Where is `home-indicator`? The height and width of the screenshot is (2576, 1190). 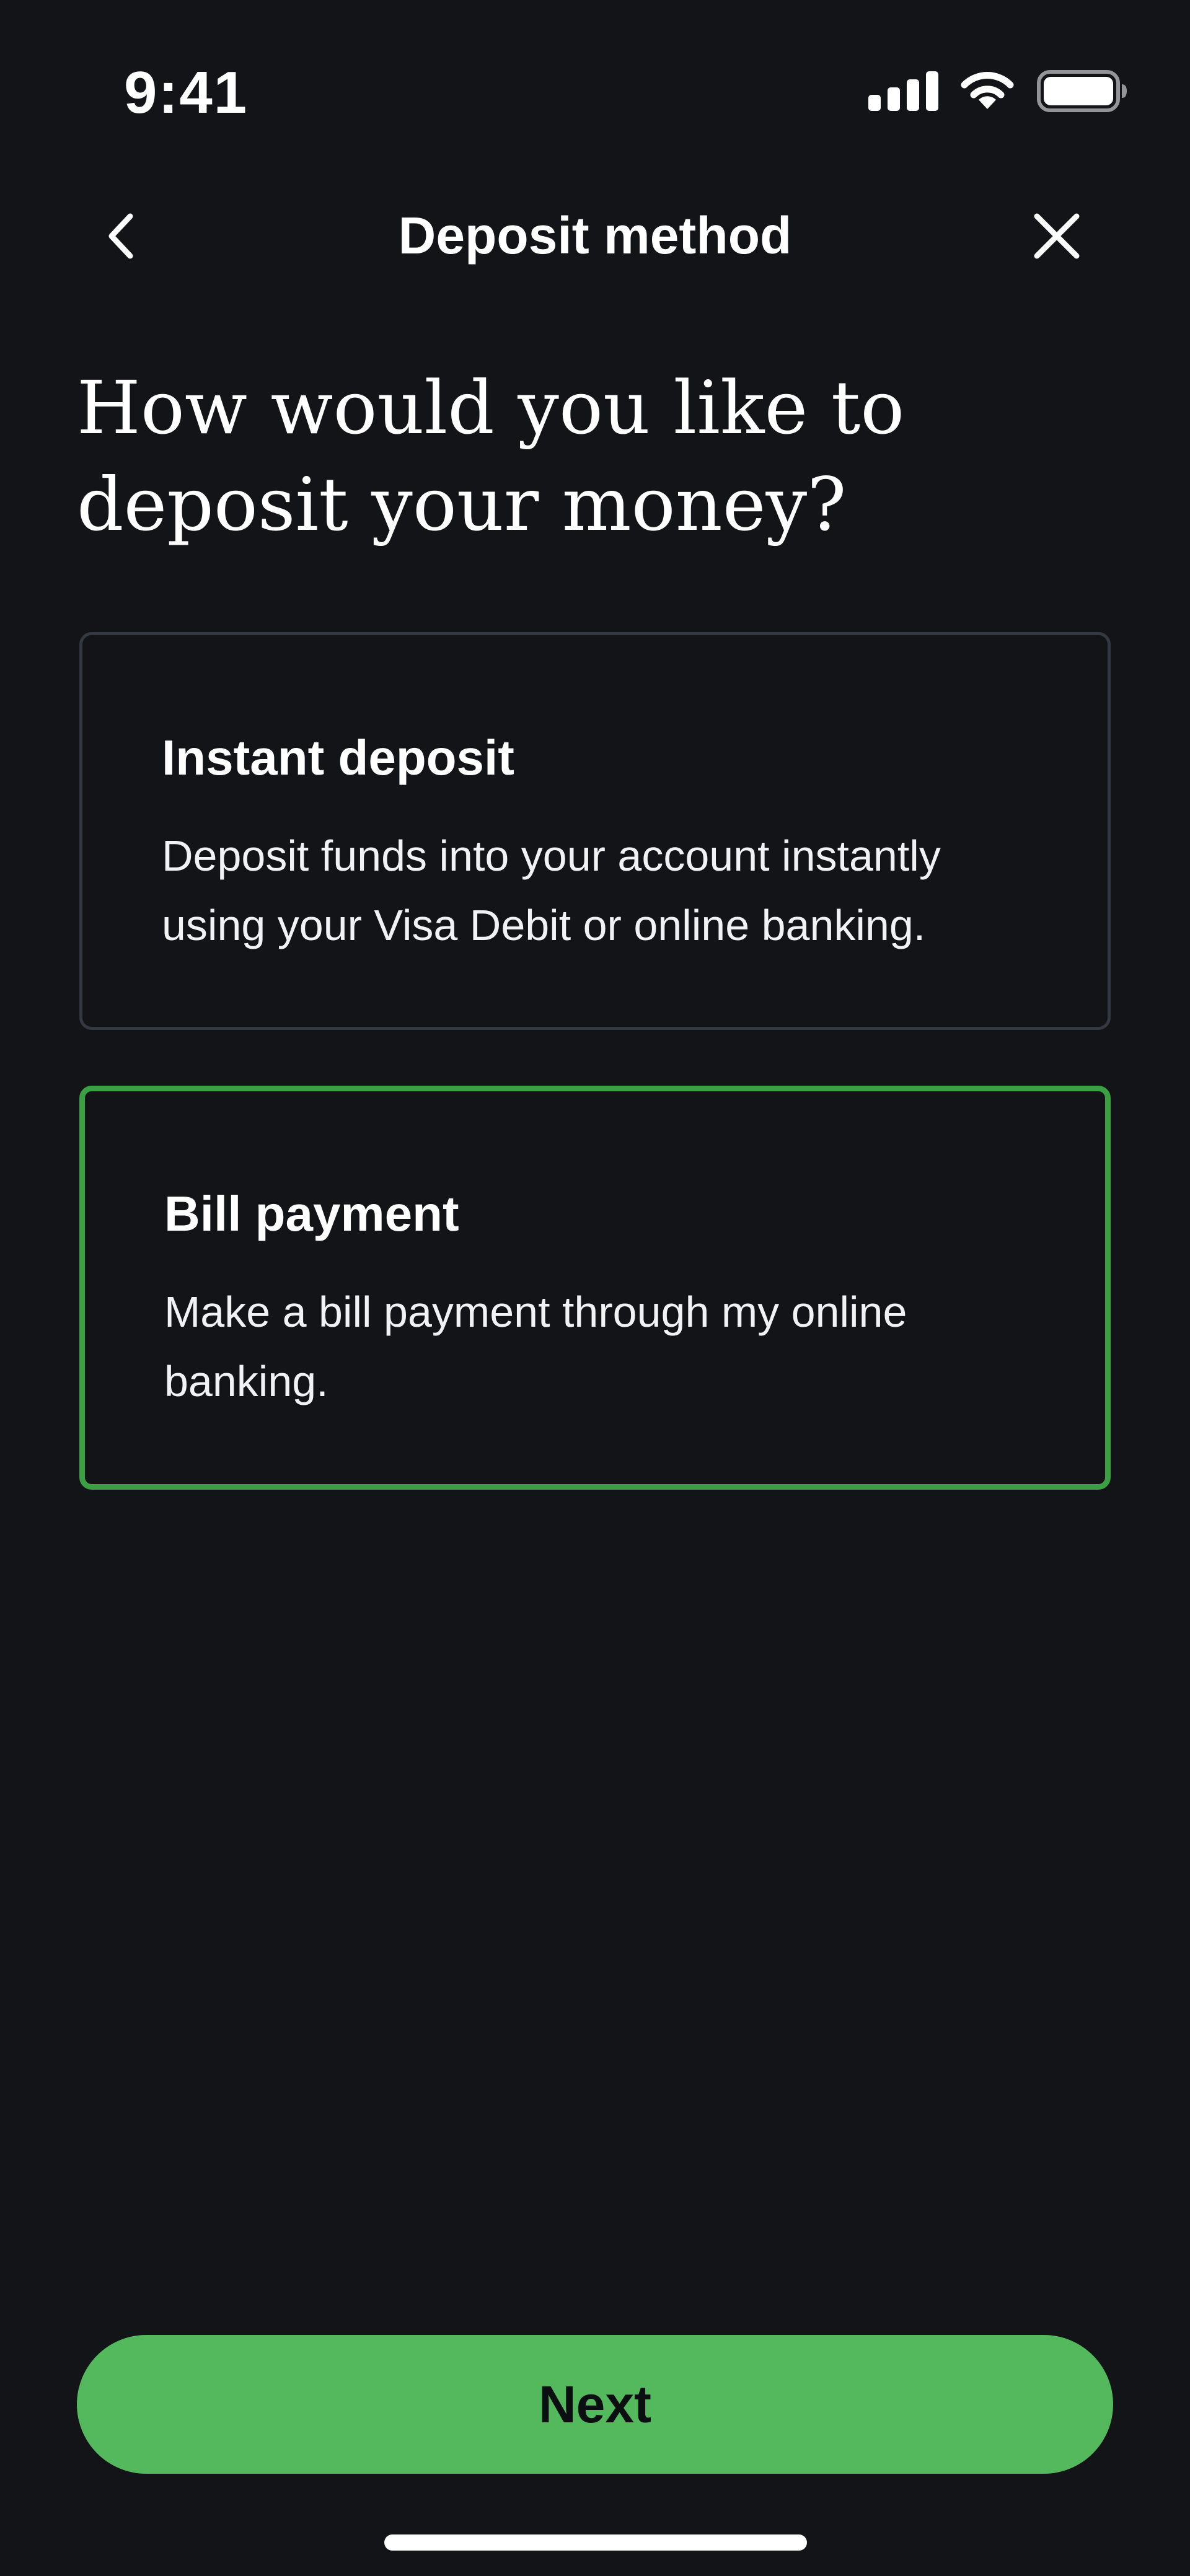
home-indicator is located at coordinates (595, 2542).